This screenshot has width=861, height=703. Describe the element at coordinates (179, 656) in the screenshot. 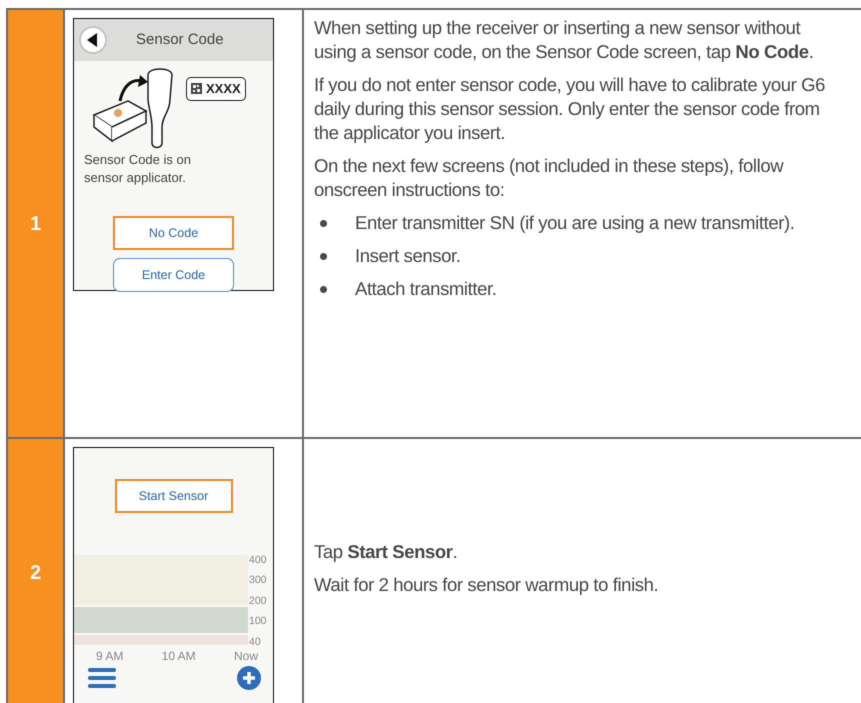

I see `axis-label: 10 AM` at that location.